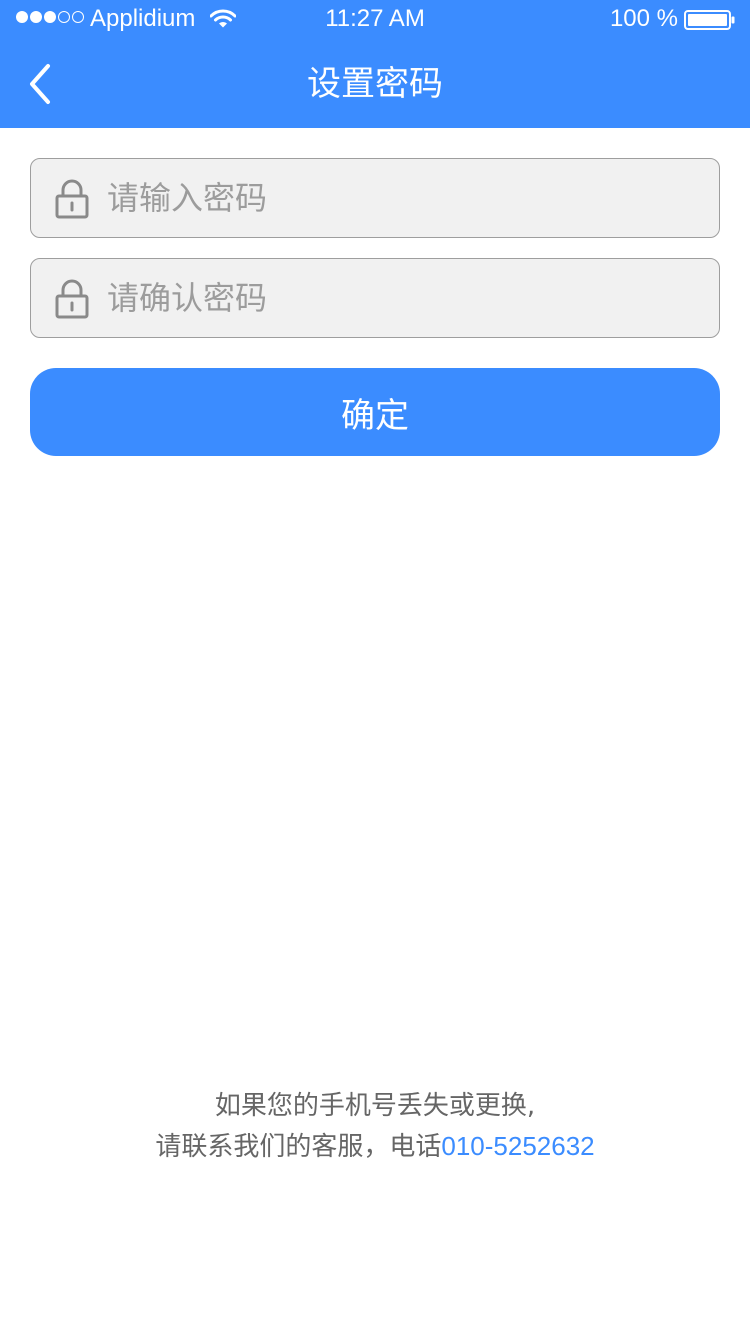 The height and width of the screenshot is (1334, 750). What do you see at coordinates (517, 1146) in the screenshot?
I see `support-phone-link: 010-5252632` at bounding box center [517, 1146].